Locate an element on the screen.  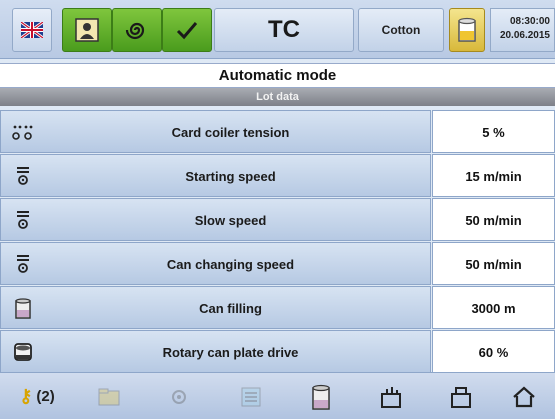
operator-icon is located at coordinates (87, 30).